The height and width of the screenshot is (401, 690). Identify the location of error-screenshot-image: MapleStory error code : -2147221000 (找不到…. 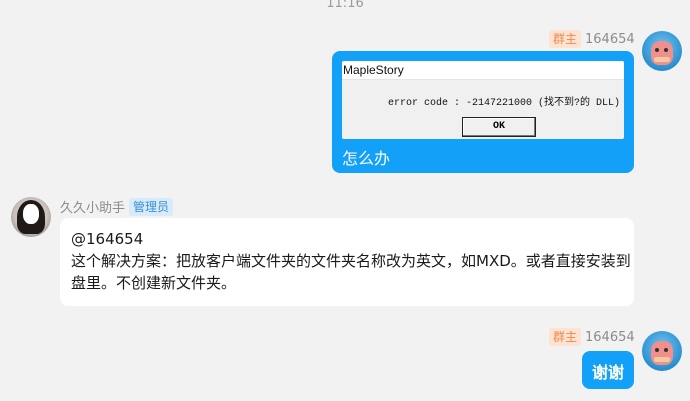
(483, 100).